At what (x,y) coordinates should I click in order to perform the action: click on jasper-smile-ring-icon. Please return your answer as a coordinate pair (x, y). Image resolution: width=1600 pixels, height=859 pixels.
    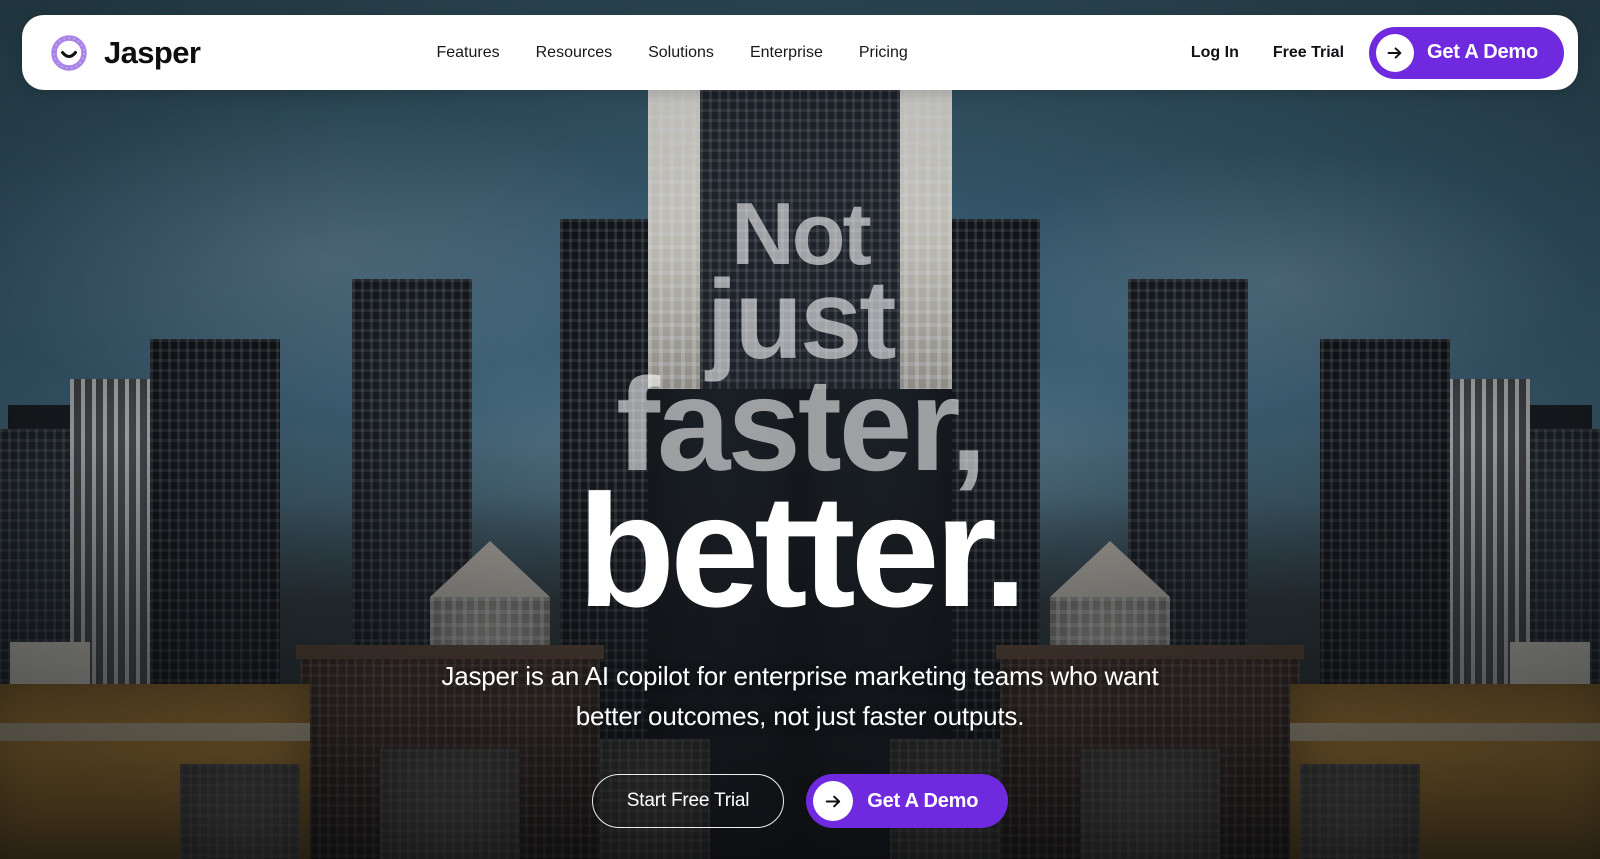
    Looking at the image, I should click on (69, 53).